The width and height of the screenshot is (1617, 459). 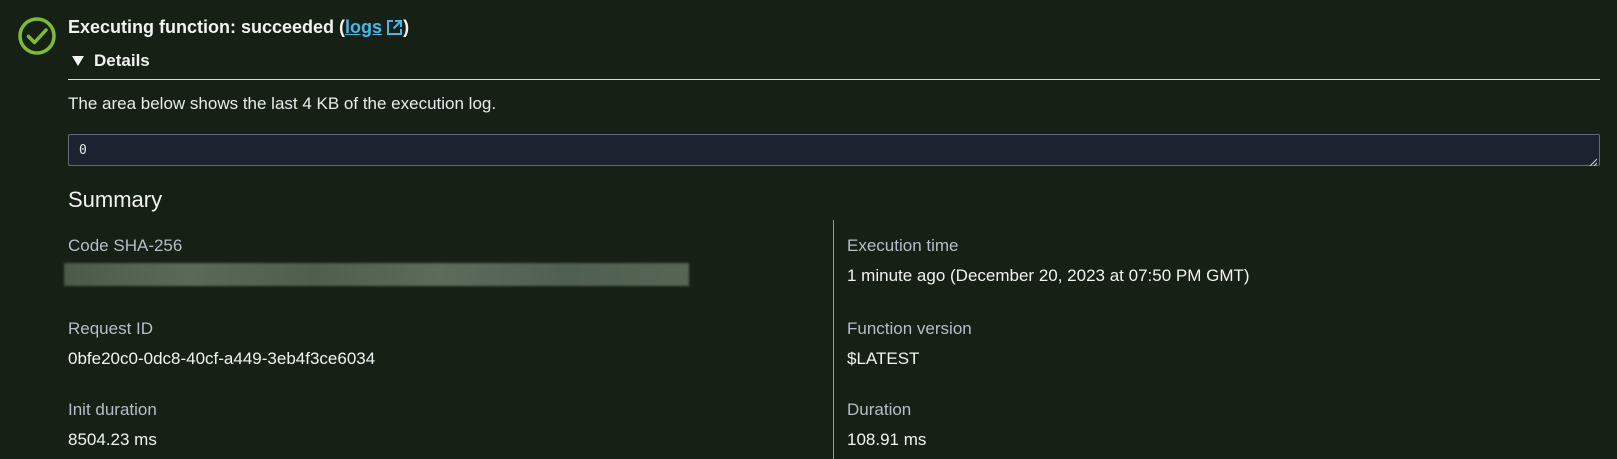 What do you see at coordinates (376, 274) in the screenshot?
I see `code-sha-value-redacted` at bounding box center [376, 274].